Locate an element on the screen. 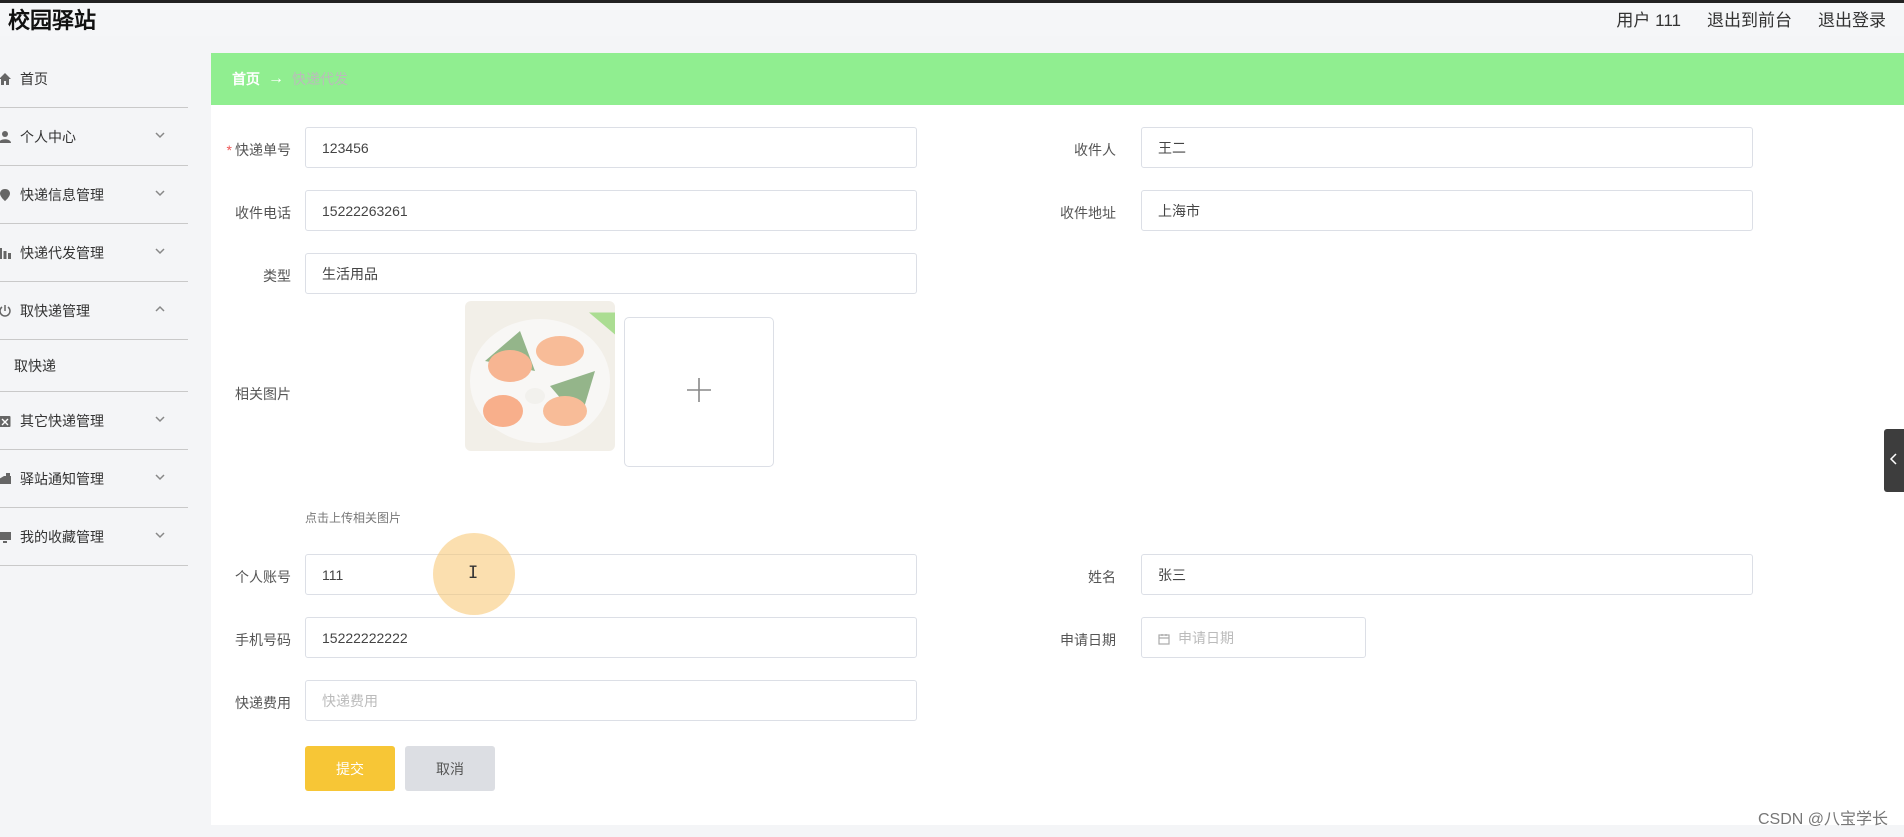 This screenshot has width=1904, height=837. sidebar-item-favorites: 我的收藏管理 is located at coordinates (94, 537).